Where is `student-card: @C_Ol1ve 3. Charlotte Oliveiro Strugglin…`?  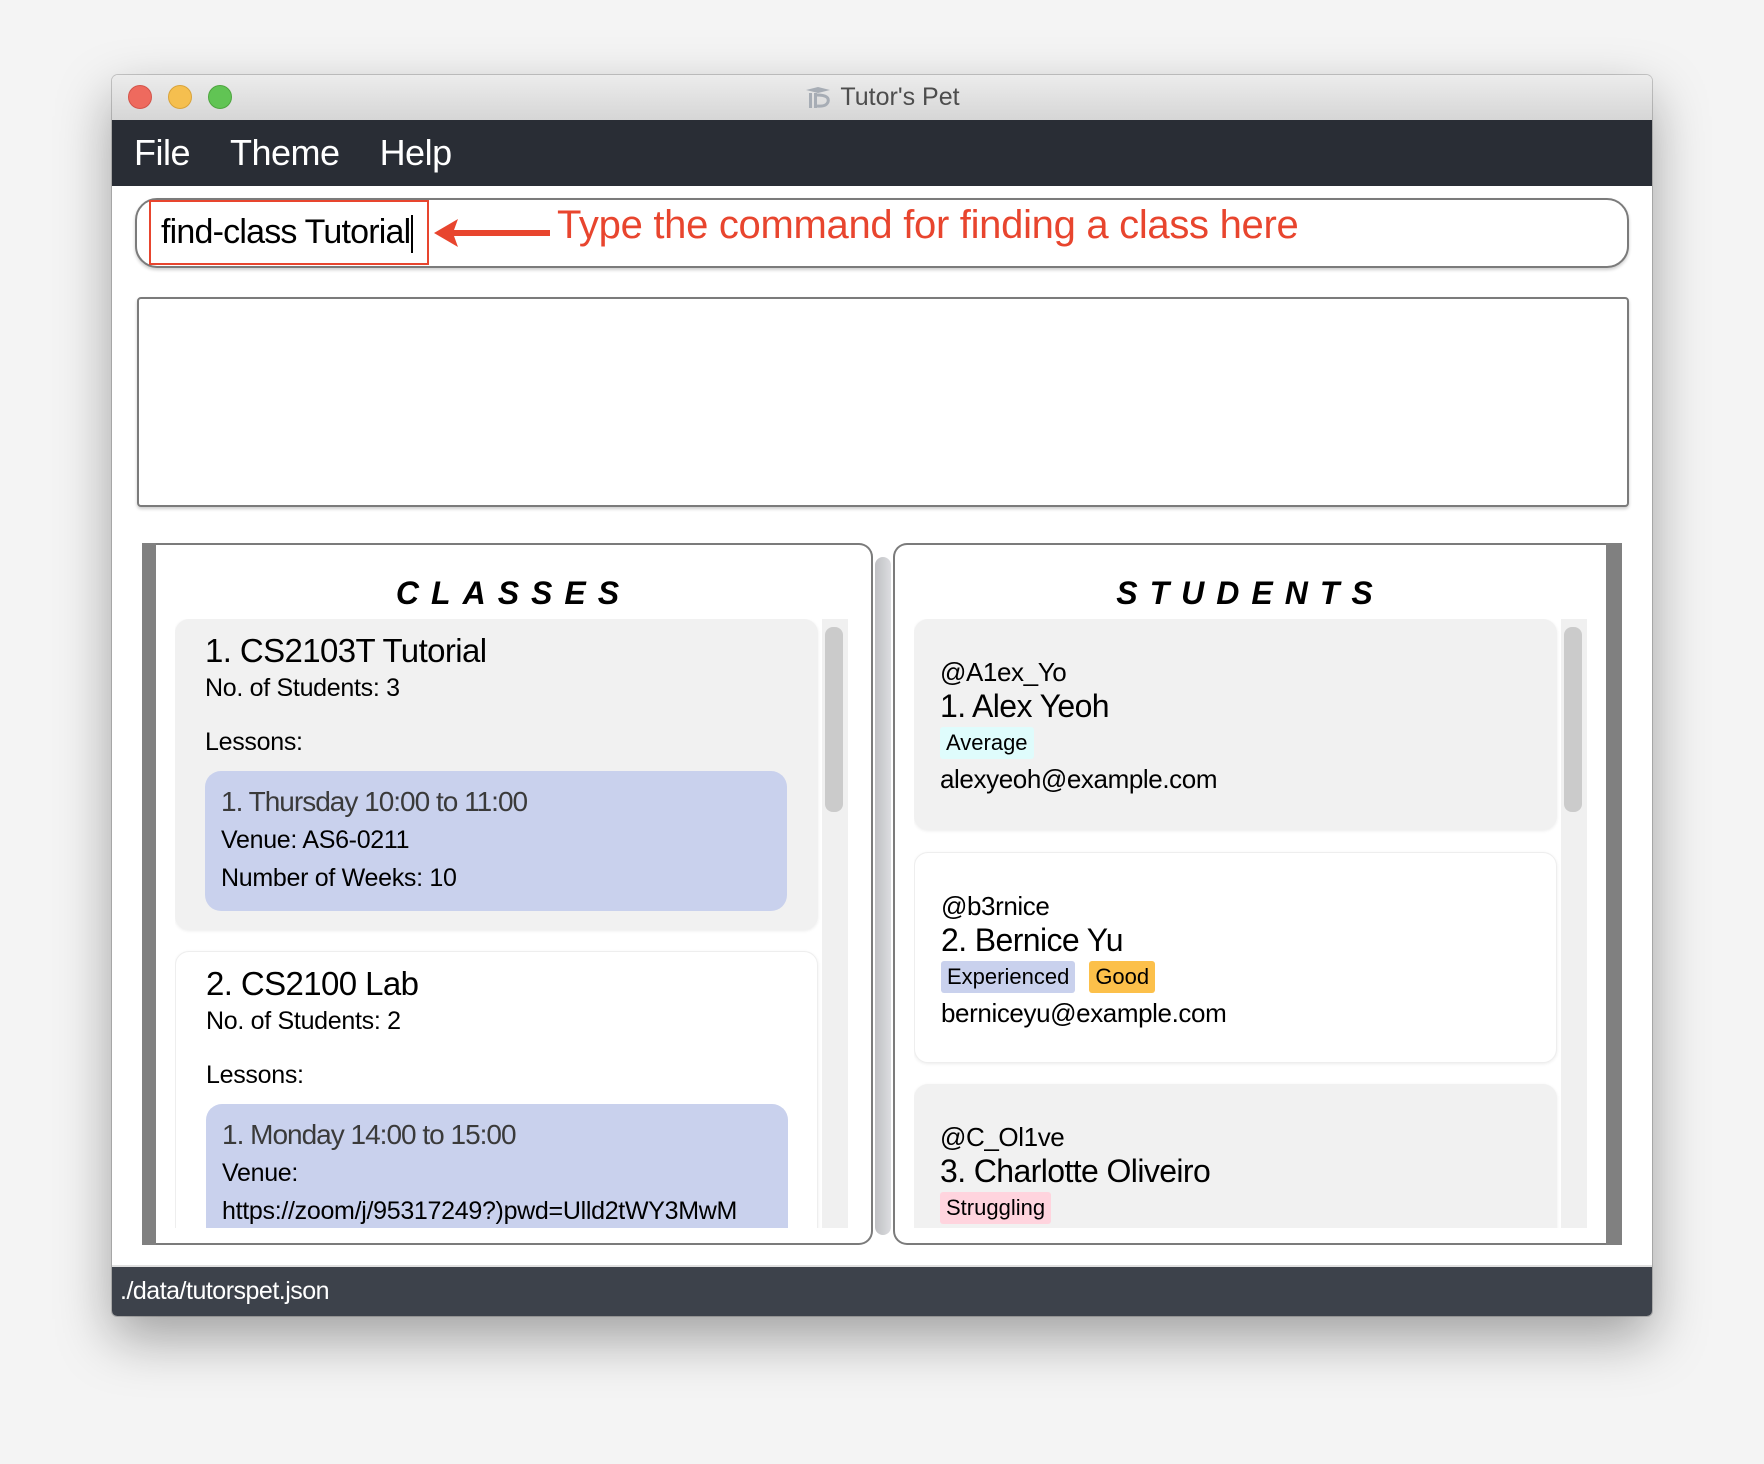 student-card: @C_Ol1ve 3. Charlotte Oliveiro Strugglin… is located at coordinates (1235, 1156).